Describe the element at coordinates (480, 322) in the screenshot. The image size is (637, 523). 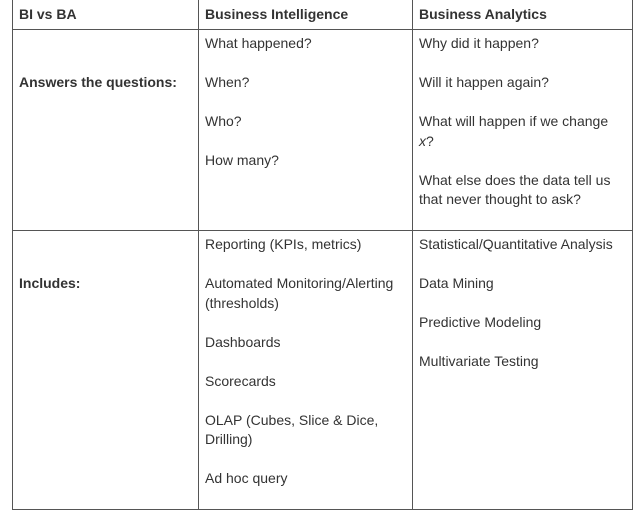
I see `list-item: Predictive Modeling` at that location.